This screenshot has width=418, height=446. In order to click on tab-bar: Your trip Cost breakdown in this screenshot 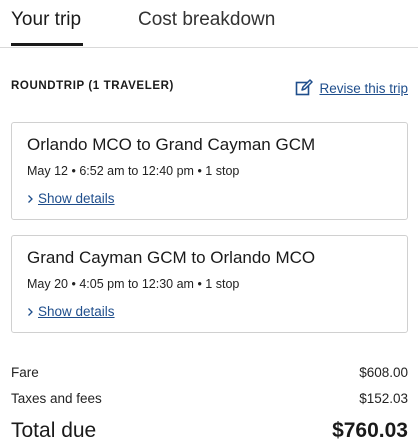, I will do `click(209, 24)`.